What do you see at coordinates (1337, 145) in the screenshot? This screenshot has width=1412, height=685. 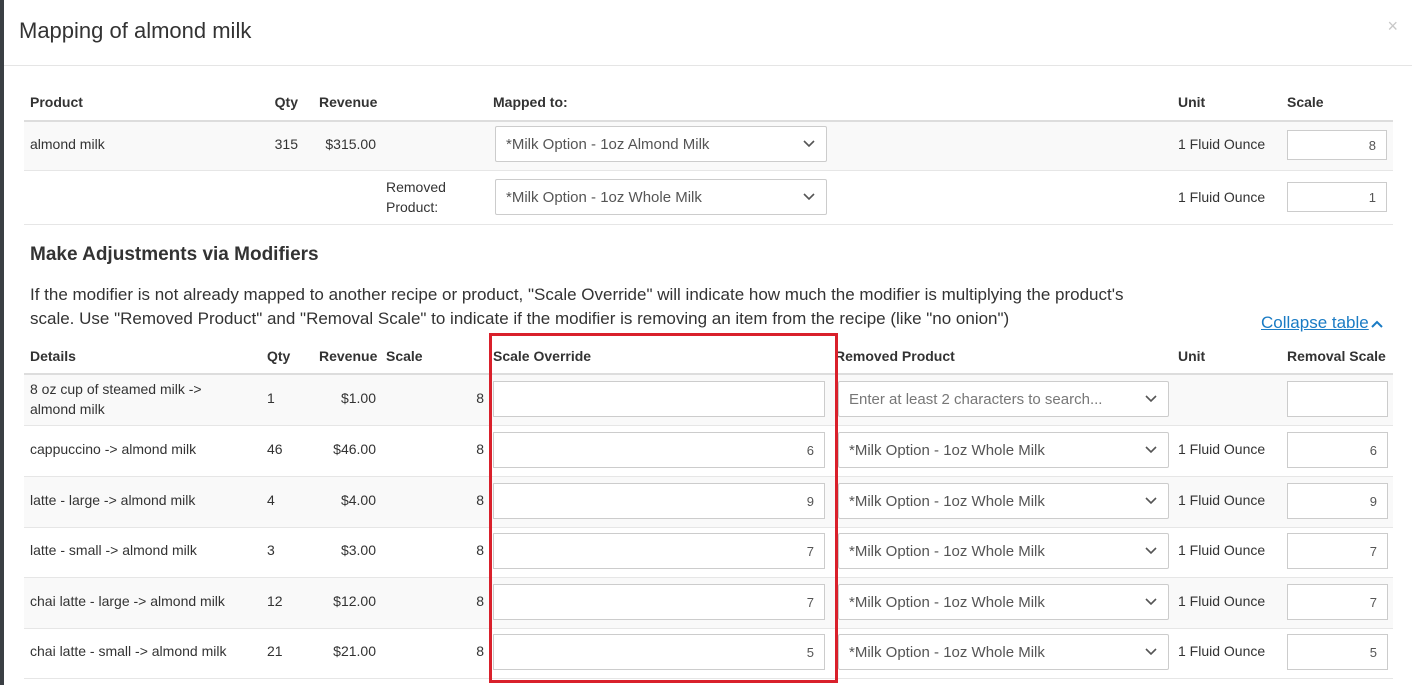 I see `scale-input: 8` at bounding box center [1337, 145].